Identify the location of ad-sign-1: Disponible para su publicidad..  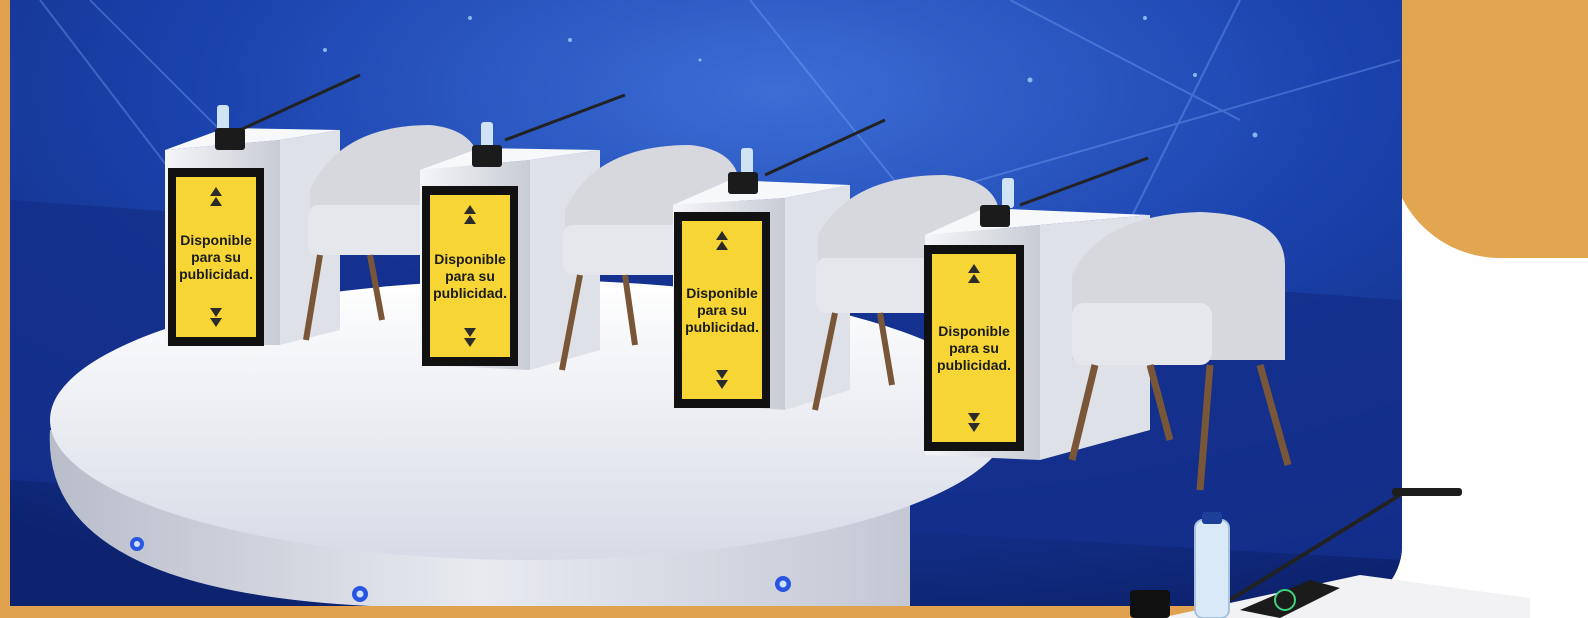
(216, 257).